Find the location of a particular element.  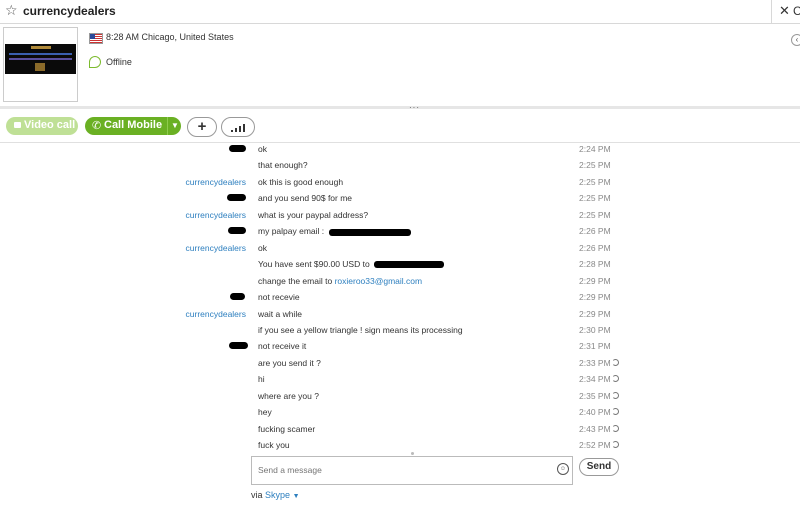

message-text: hi is located at coordinates (261, 379).